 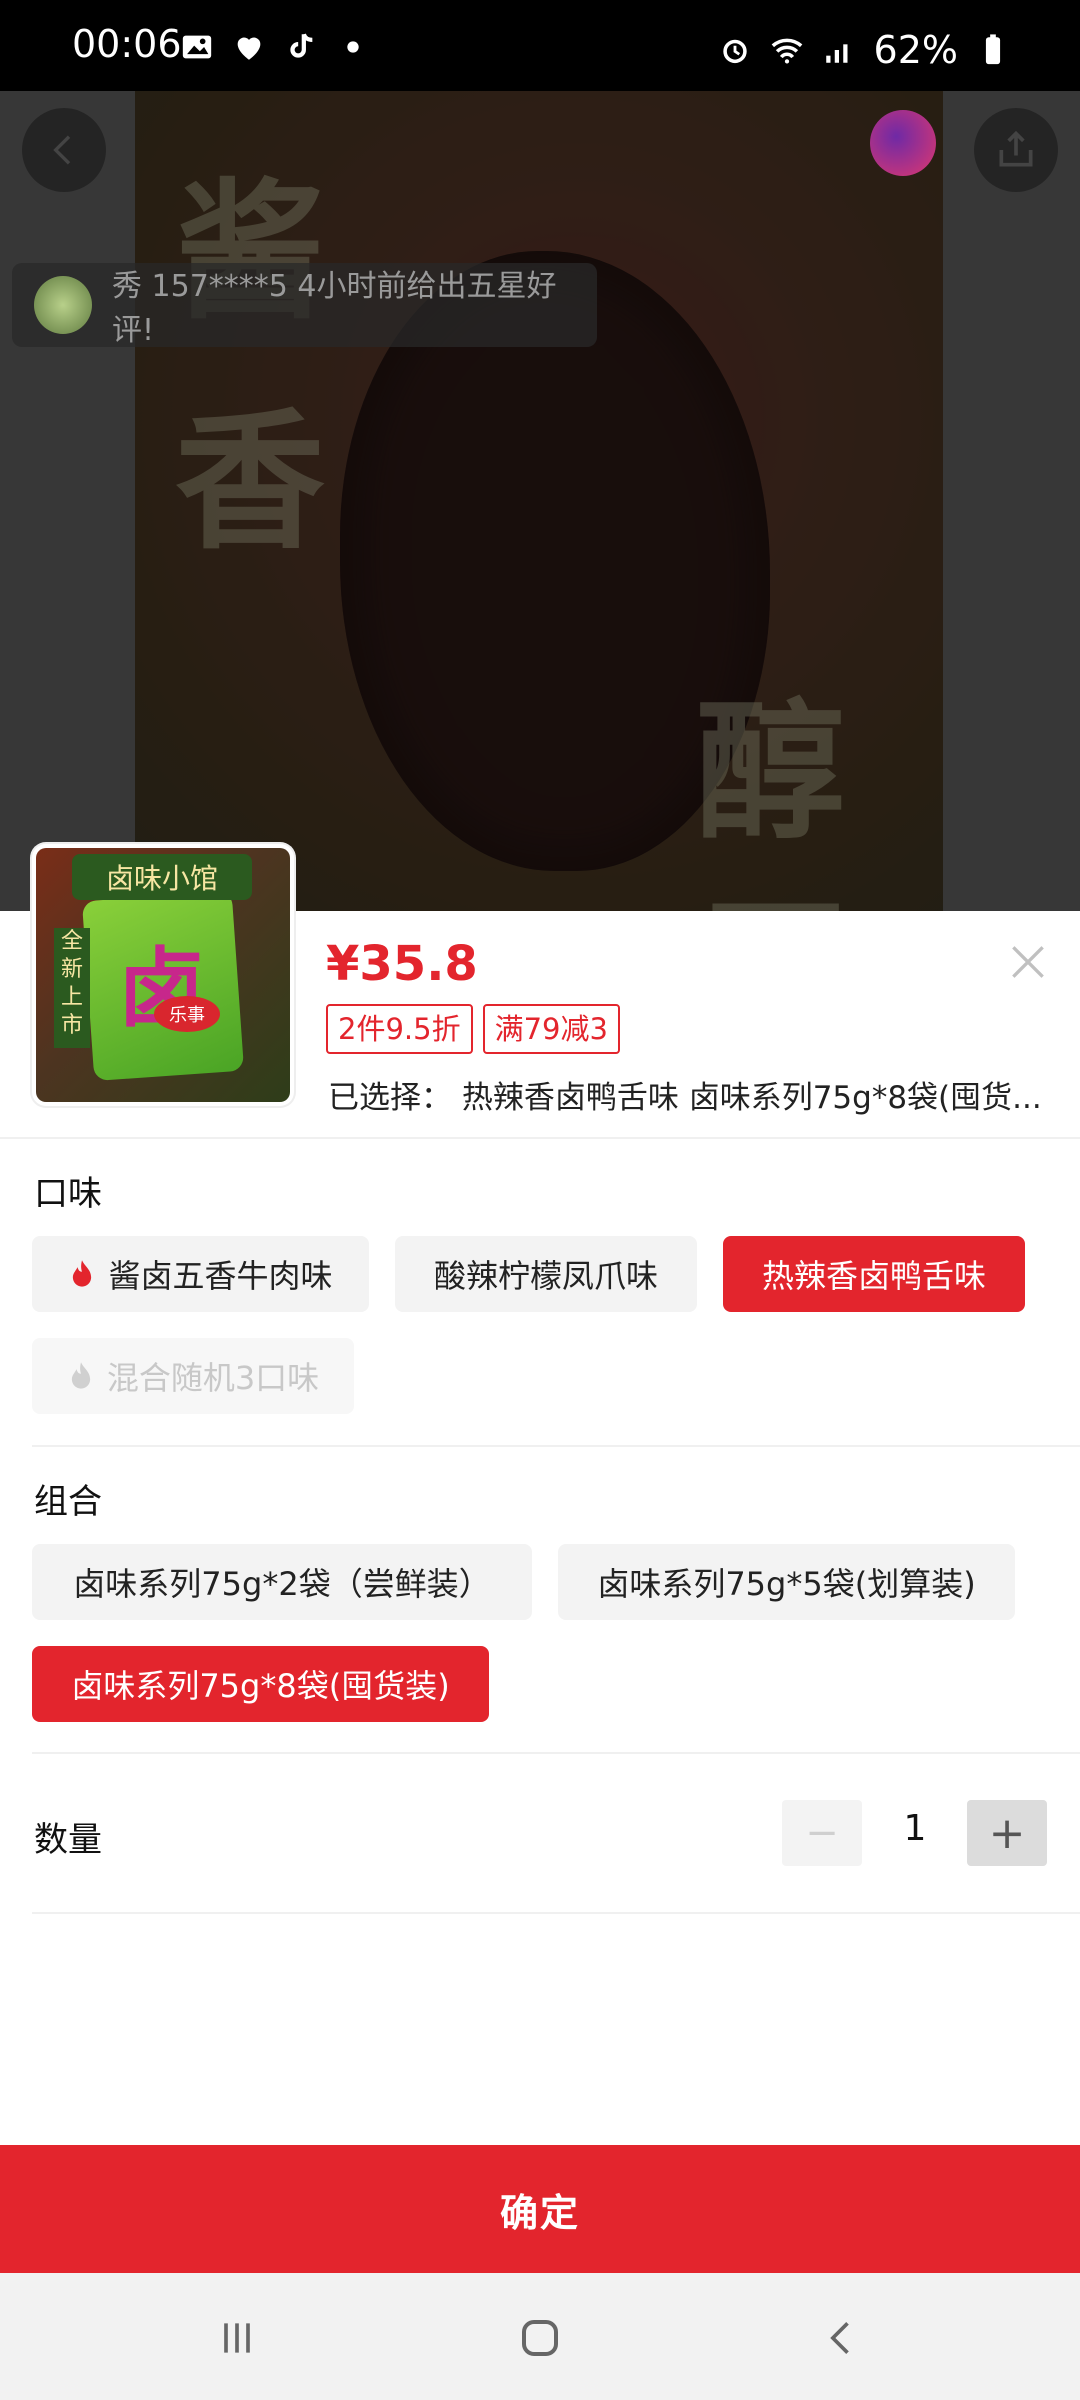 I want to click on system-back-button, so click(x=842, y=2338).